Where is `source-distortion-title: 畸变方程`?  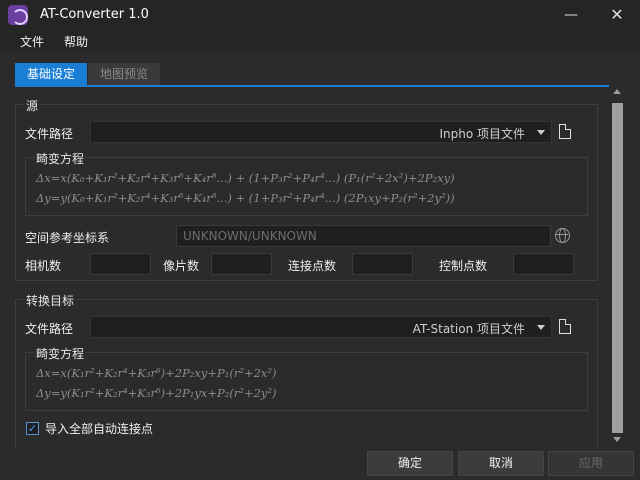
source-distortion-title: 畸变方程 is located at coordinates (60, 158).